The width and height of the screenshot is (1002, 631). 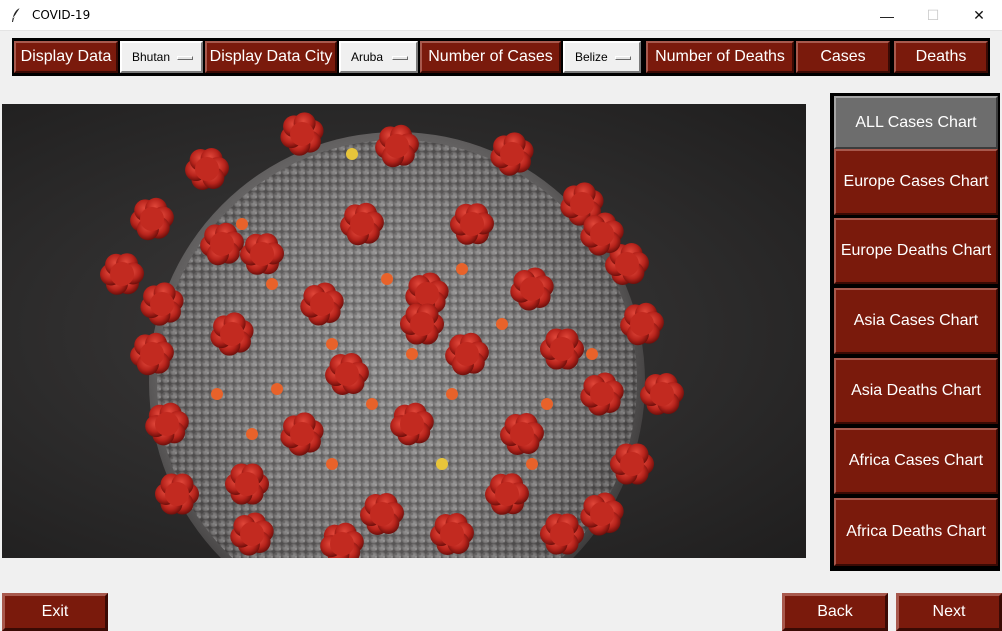 What do you see at coordinates (916, 321) in the screenshot?
I see `asia-cases-chart-button: Asia Cases Chart` at bounding box center [916, 321].